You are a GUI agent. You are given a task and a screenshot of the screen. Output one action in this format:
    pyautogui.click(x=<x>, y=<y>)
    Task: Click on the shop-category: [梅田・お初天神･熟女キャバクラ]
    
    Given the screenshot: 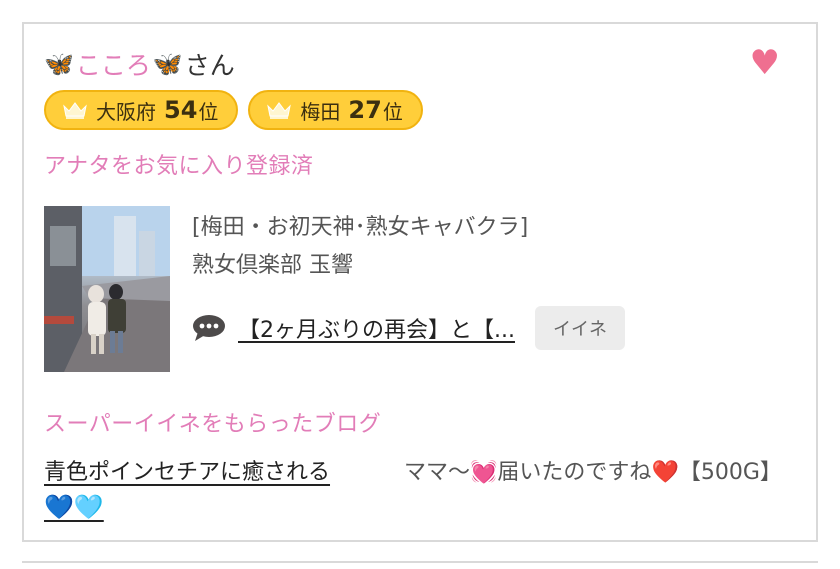 What is the action you would take?
    pyautogui.click(x=360, y=227)
    